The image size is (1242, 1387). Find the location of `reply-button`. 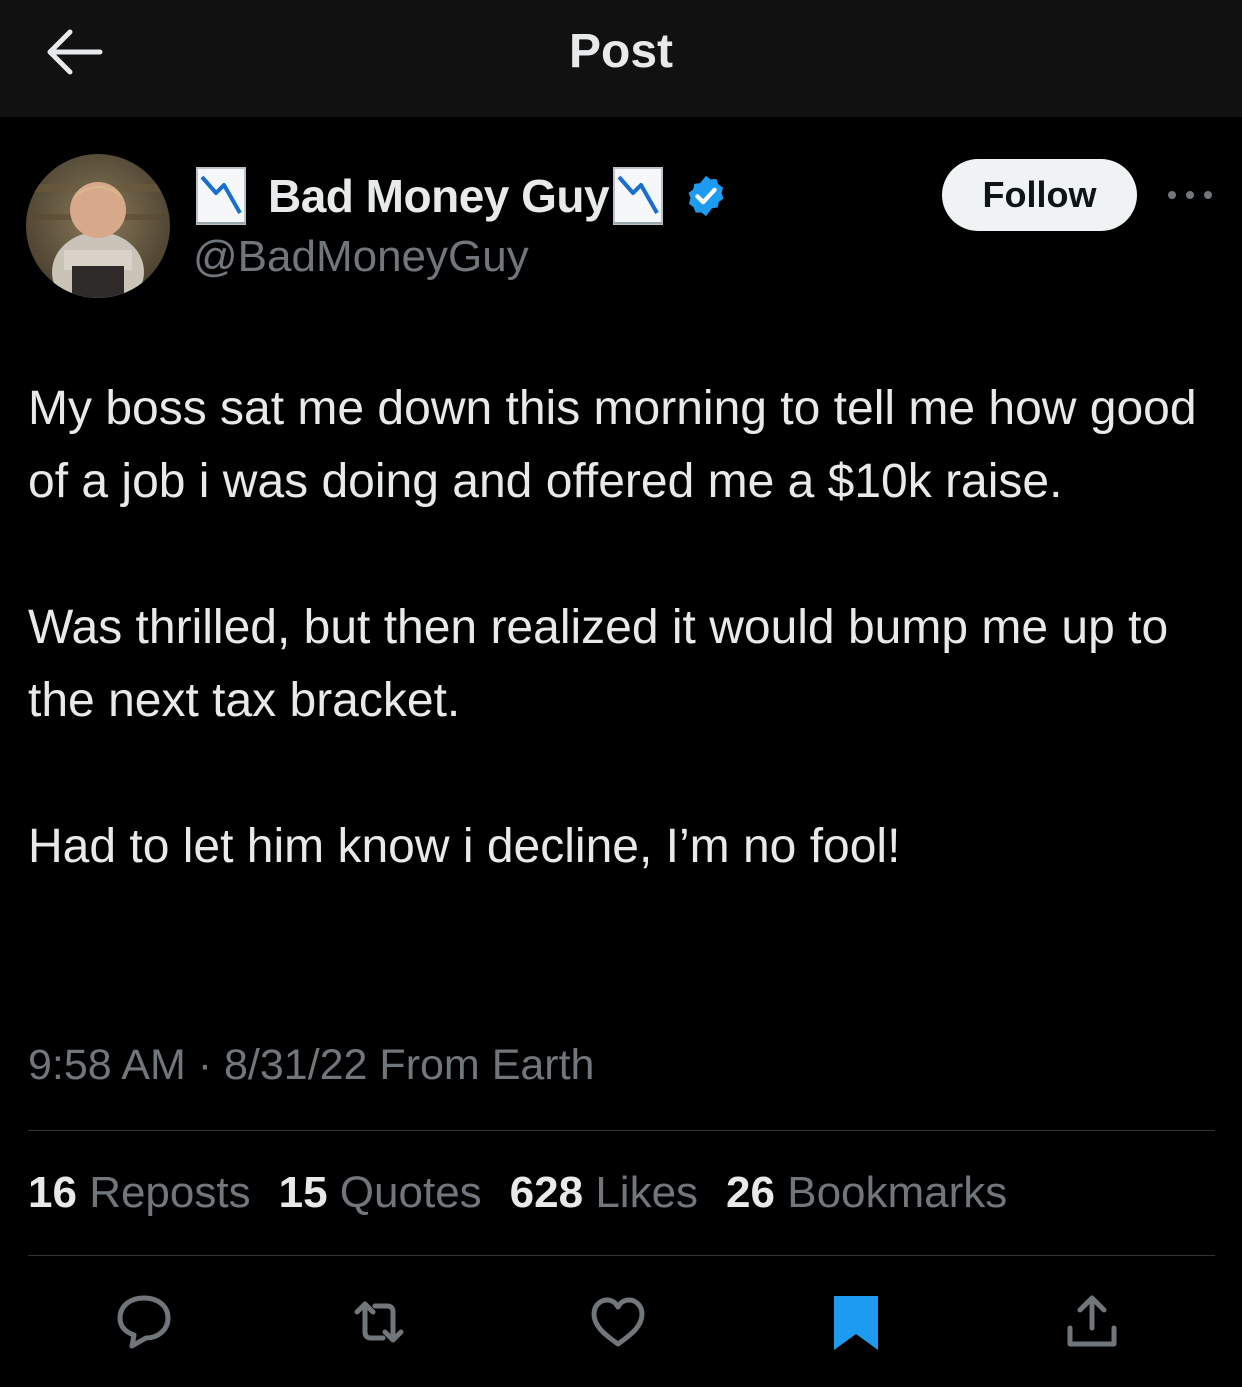

reply-button is located at coordinates (144, 1322).